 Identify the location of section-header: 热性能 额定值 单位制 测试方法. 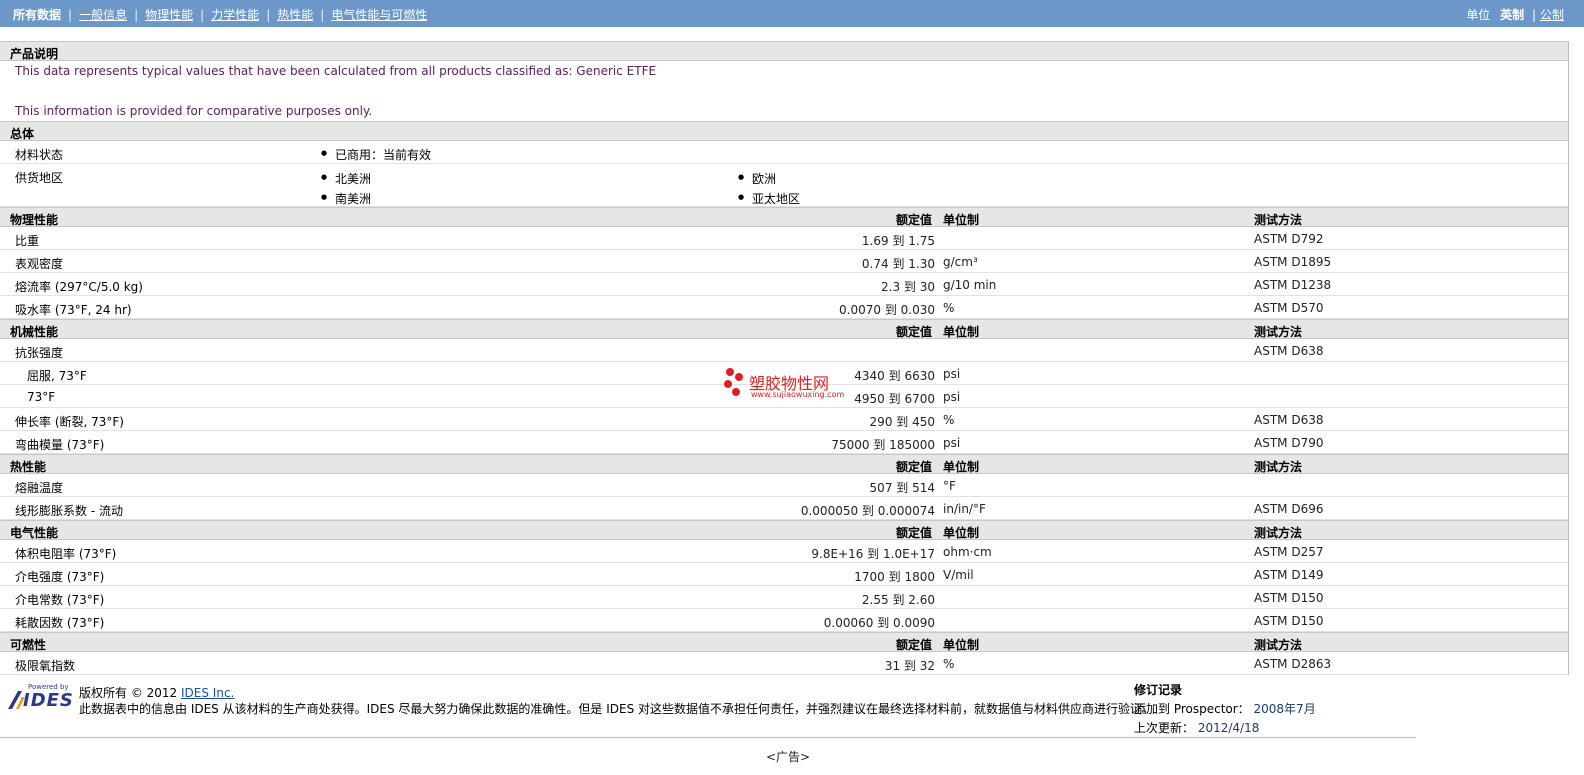
(784, 464).